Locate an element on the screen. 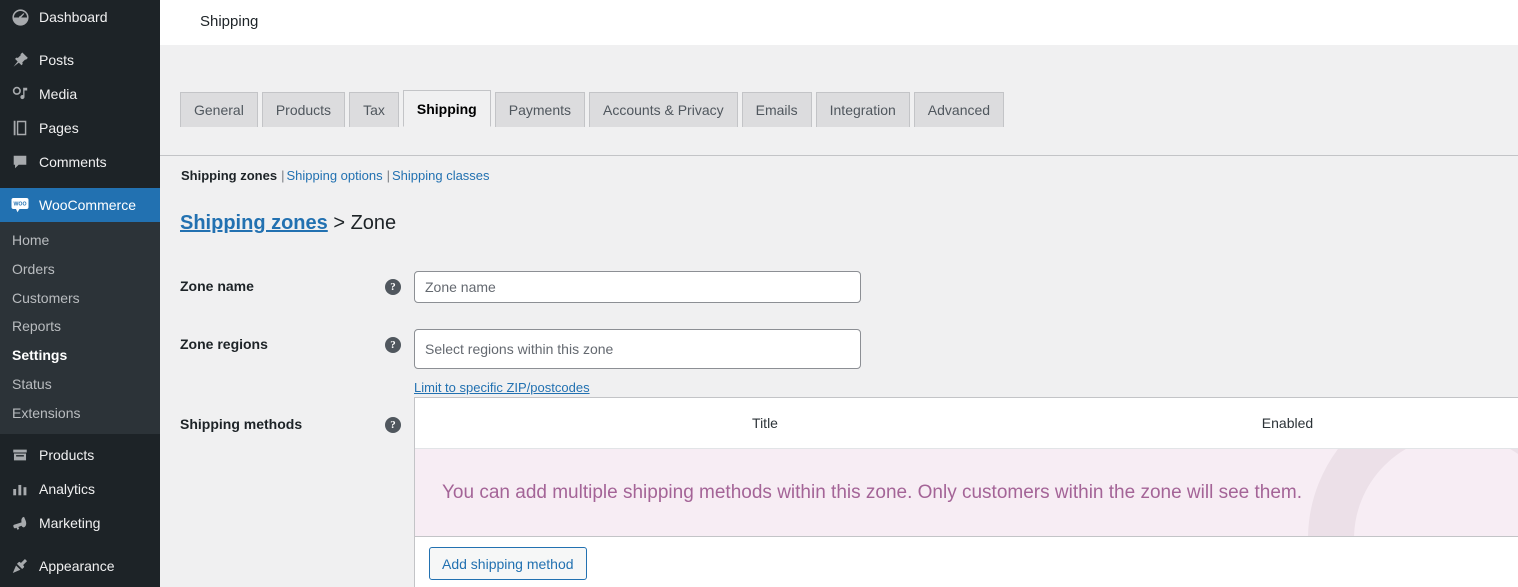 The width and height of the screenshot is (1518, 587). svg-text: WOO is located at coordinates (20, 205).